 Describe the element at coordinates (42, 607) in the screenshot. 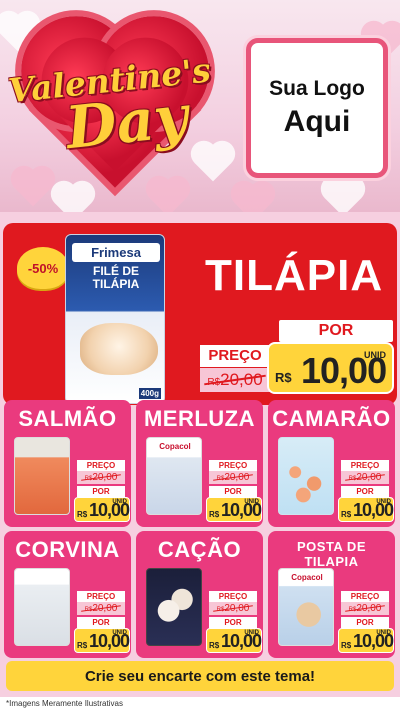

I see `corvina-package-image` at that location.